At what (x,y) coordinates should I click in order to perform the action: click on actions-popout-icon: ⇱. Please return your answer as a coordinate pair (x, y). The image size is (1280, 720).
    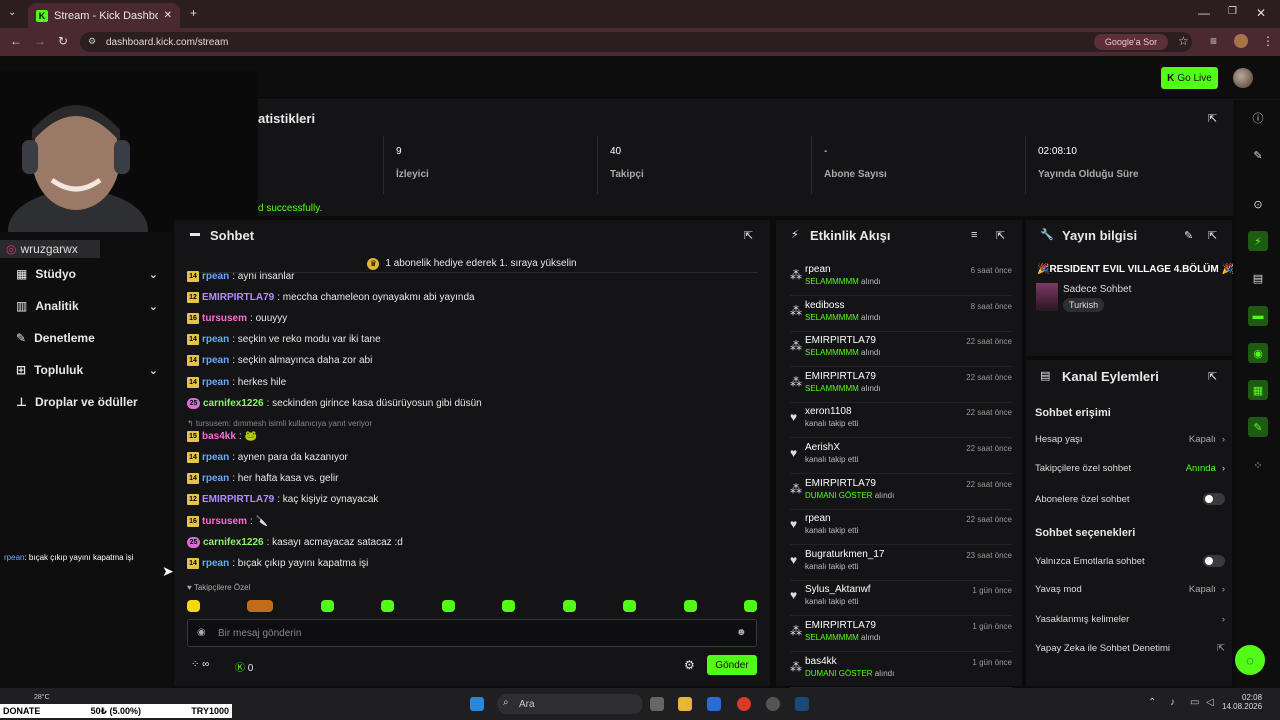
    Looking at the image, I should click on (1212, 376).